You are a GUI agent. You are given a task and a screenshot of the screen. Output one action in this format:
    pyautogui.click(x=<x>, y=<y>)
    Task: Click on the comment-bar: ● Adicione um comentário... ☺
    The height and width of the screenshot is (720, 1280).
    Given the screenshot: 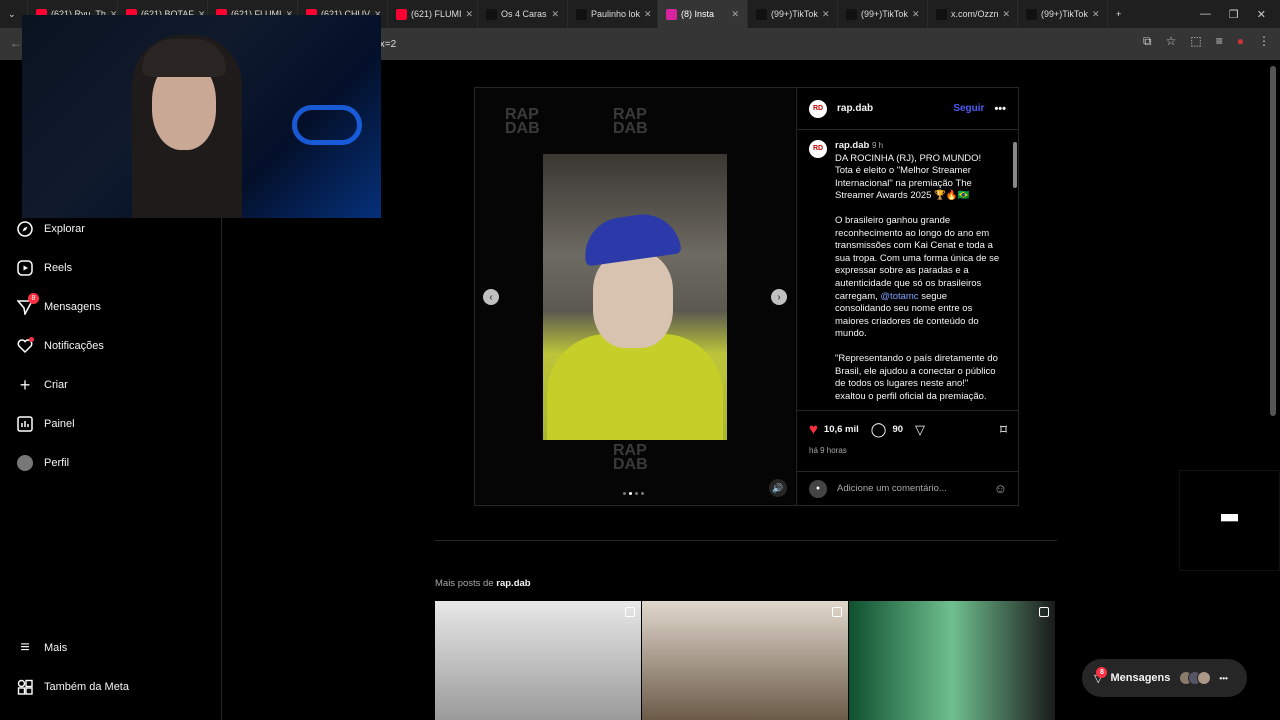 What is the action you would take?
    pyautogui.click(x=908, y=488)
    